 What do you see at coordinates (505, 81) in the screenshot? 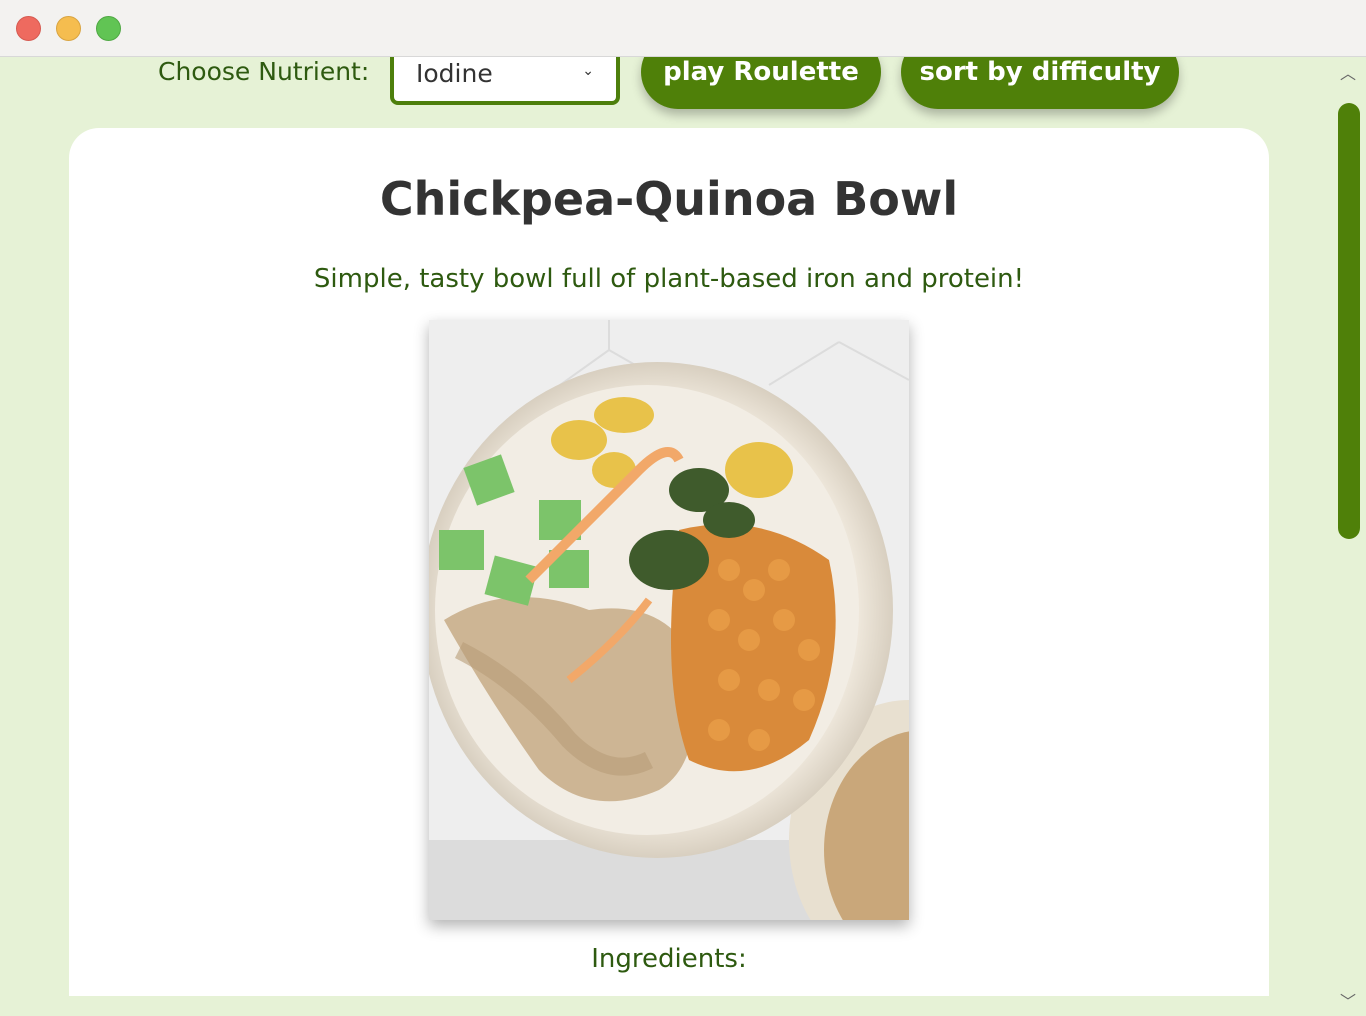
I see `nutrient-select: Iodine ⌄` at bounding box center [505, 81].